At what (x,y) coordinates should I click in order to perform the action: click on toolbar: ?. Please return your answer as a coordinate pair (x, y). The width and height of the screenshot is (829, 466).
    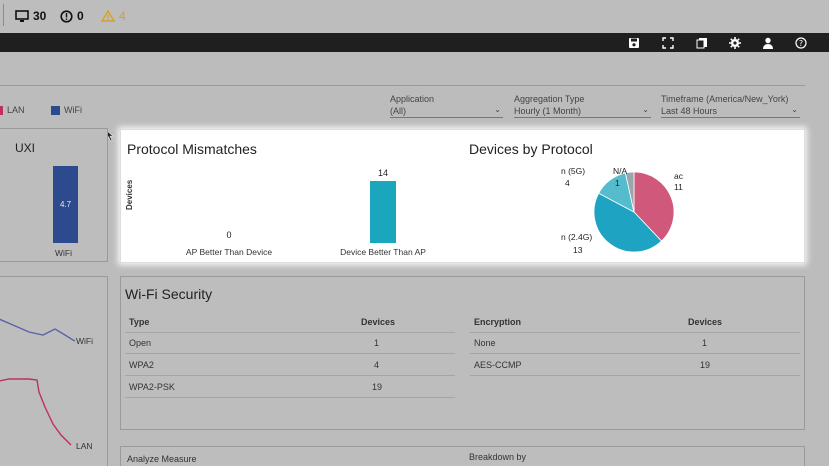
    Looking at the image, I should click on (414, 42).